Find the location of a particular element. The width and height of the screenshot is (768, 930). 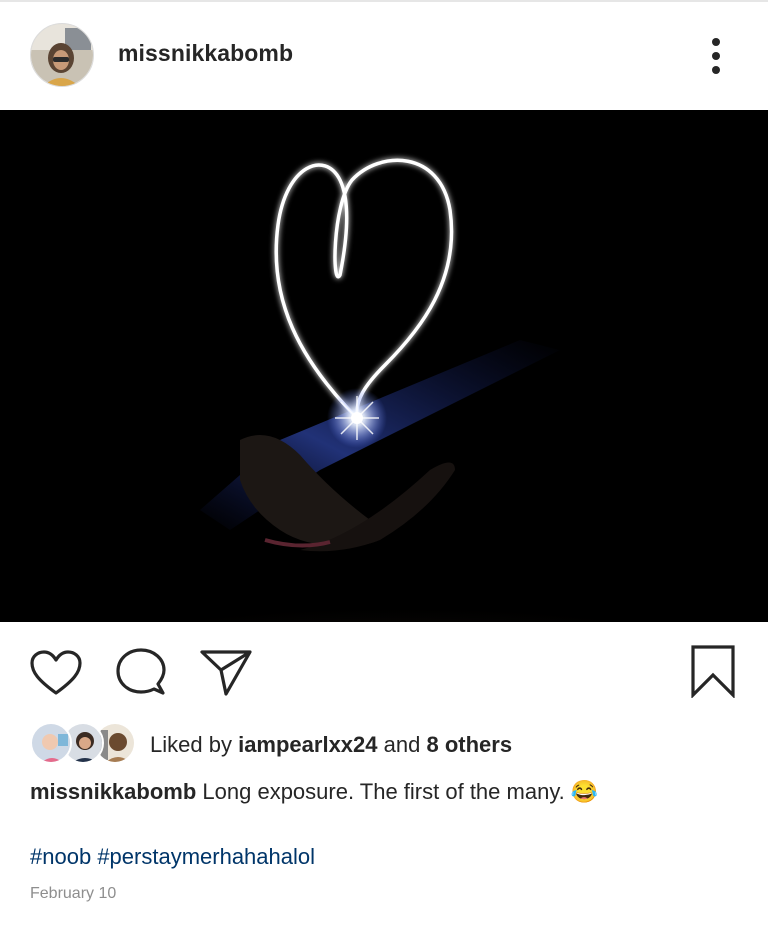

comment-button is located at coordinates (141, 674).